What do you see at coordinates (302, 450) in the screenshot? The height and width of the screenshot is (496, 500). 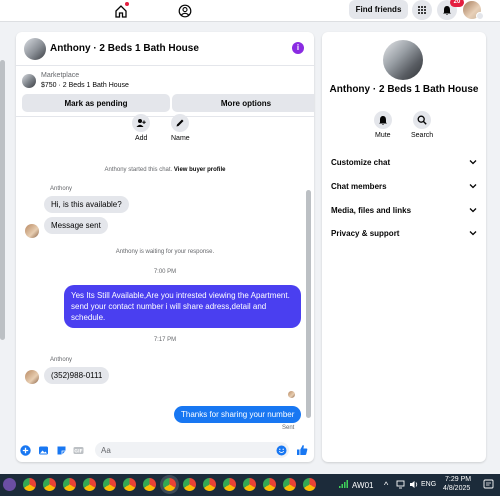 I see `like-icon` at bounding box center [302, 450].